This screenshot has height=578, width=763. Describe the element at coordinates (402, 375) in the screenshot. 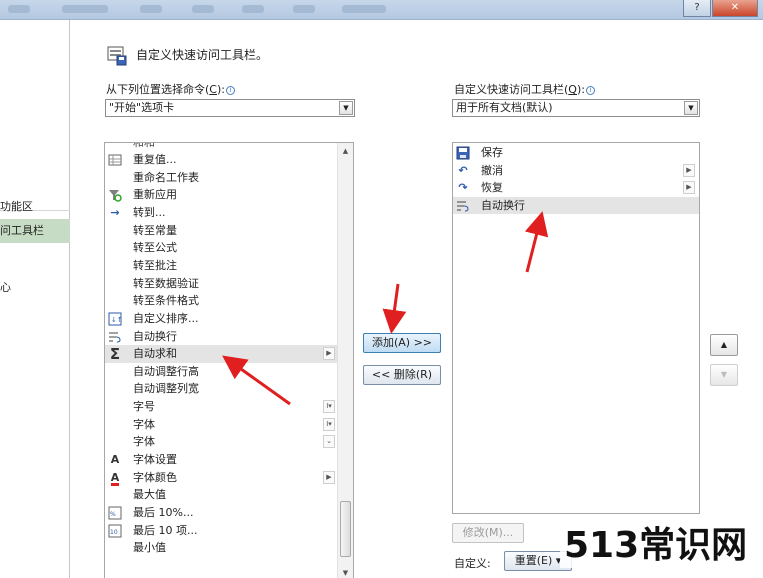

I see `remove-button: << 删除(R)` at that location.